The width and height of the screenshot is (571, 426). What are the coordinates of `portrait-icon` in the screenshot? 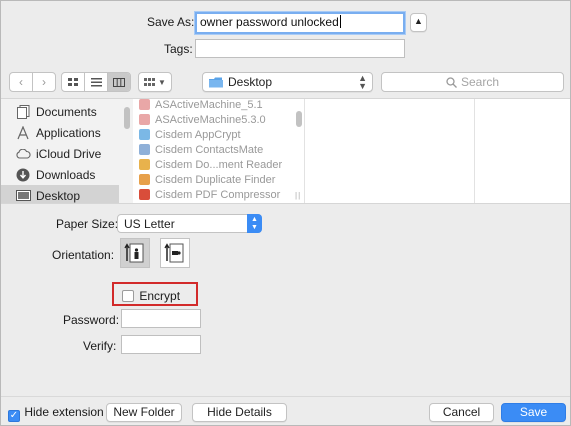 It's located at (134, 253).